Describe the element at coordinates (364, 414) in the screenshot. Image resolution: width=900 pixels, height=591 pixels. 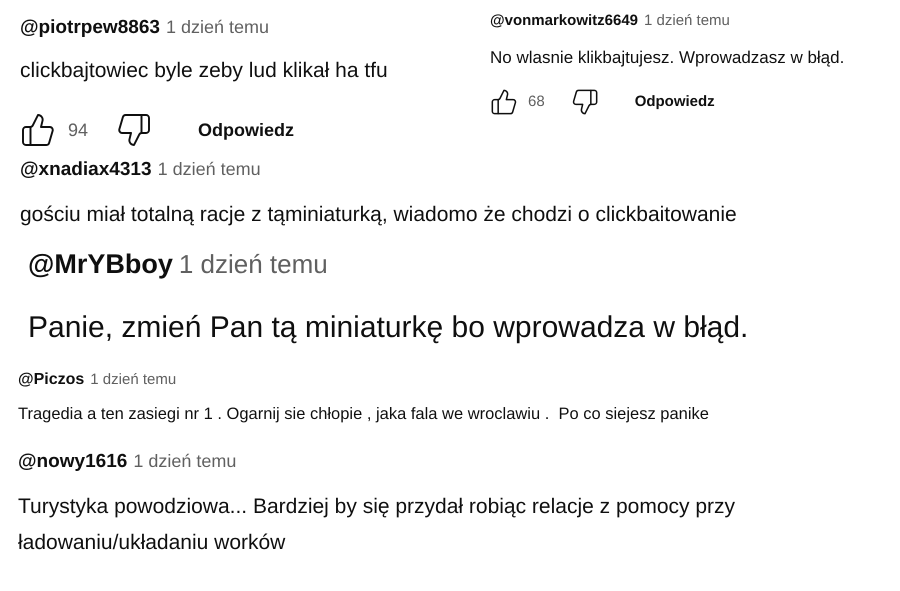
I see `comment-text: Tragedia a ten zasiegi nr 1 . Ogarnij sie chłopie , jaka fala we wroclawiu . Po co siejesz panike` at that location.